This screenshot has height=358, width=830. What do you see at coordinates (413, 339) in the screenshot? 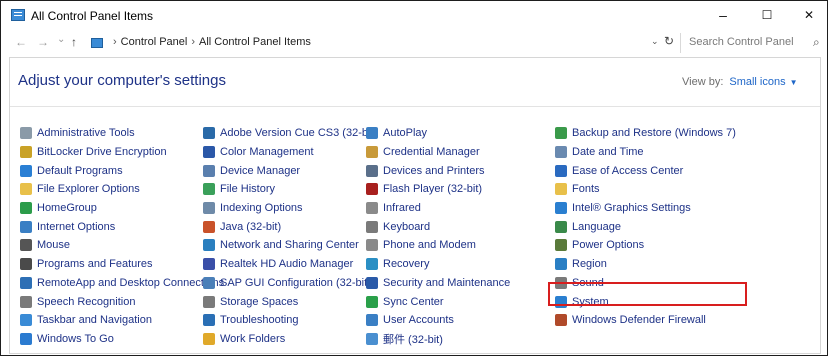
I see `item-label: 郵件 (32-bit)` at bounding box center [413, 339].